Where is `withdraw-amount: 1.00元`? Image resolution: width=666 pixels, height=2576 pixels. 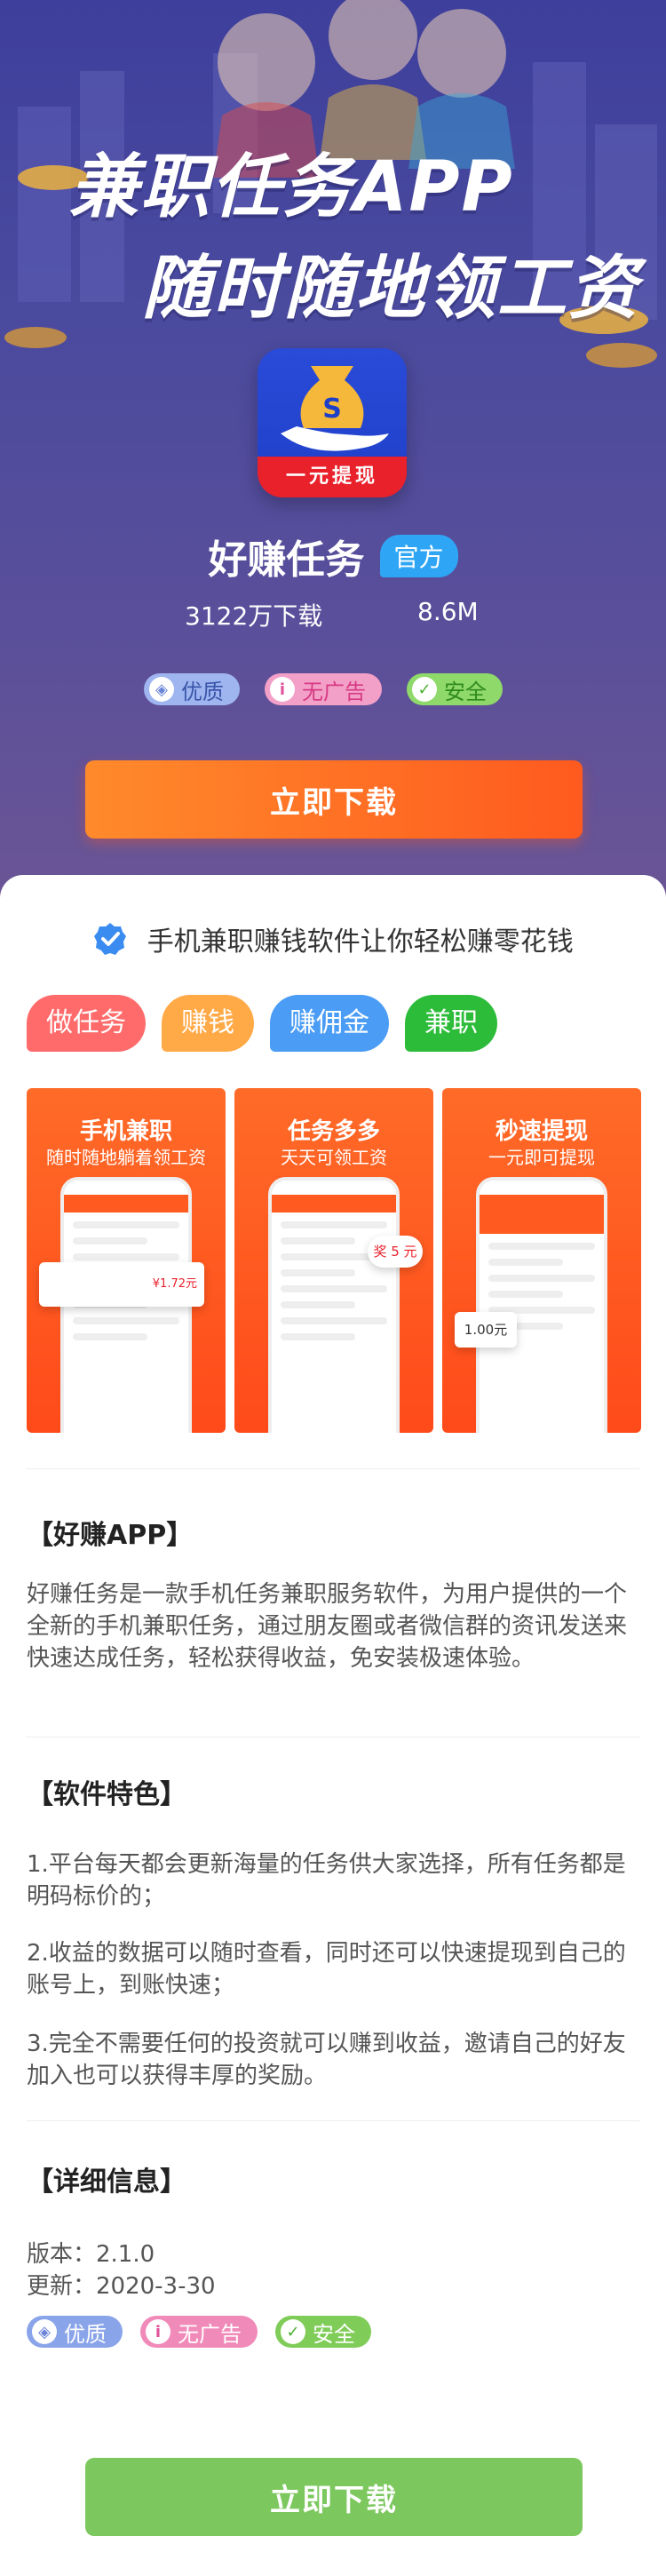 withdraw-amount: 1.00元 is located at coordinates (486, 1330).